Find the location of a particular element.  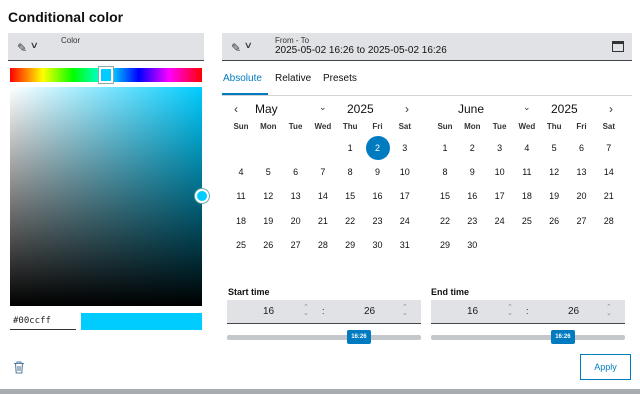

start-time-input: 16 ⌃ ⌄ : 26 ⌃ ⌄ is located at coordinates (324, 312).